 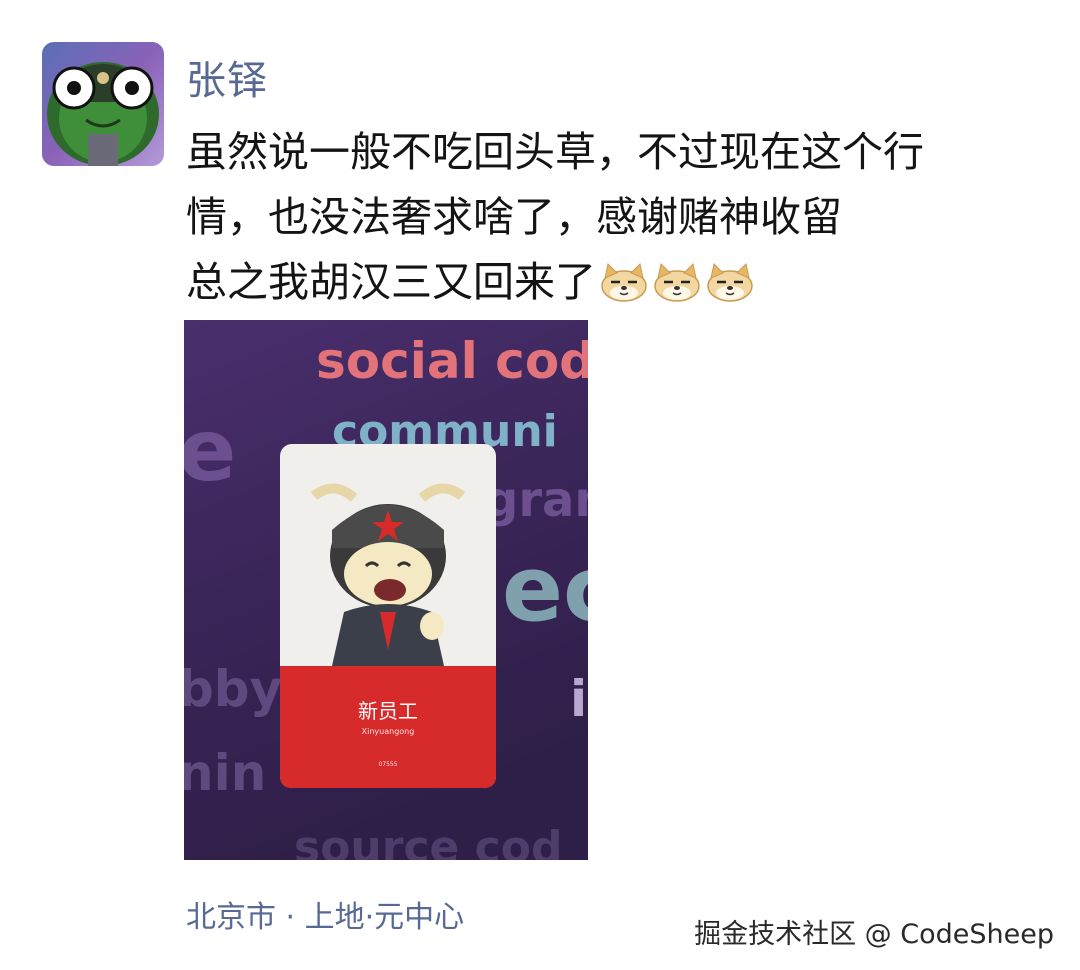 What do you see at coordinates (225, 773) in the screenshot?
I see `wall-text: nin` at bounding box center [225, 773].